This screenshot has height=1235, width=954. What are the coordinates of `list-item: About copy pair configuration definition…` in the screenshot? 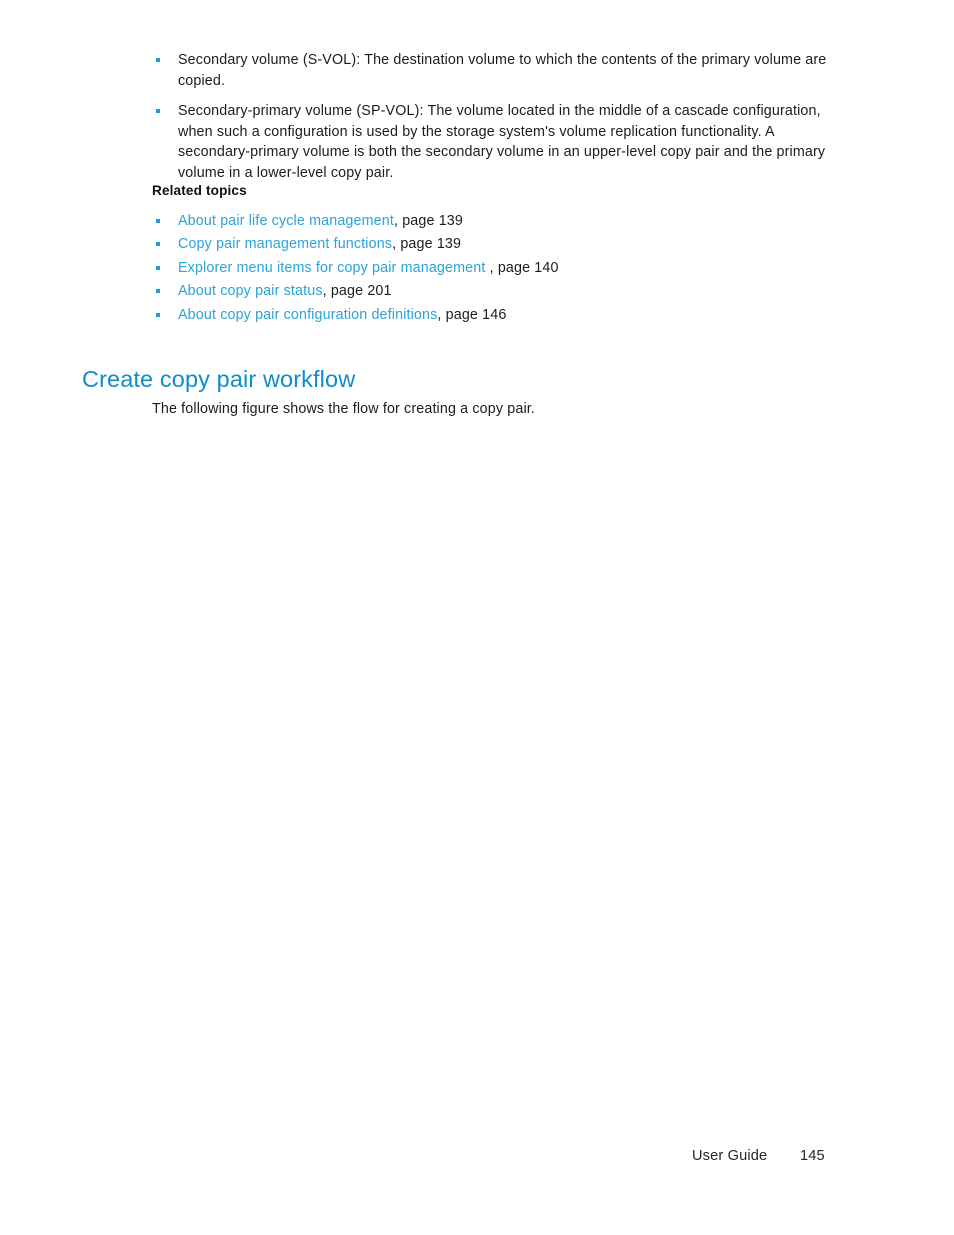 It's located at (493, 314).